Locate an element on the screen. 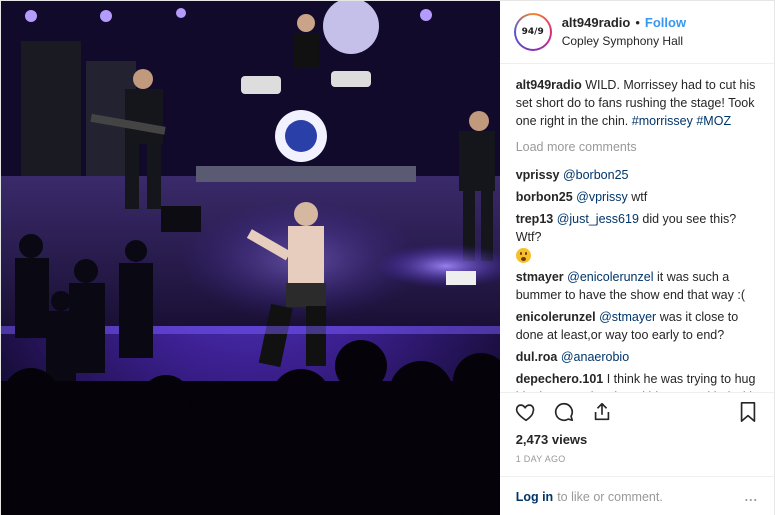 The image size is (775, 515). comment: borbon25 @vprissy wtf is located at coordinates (637, 197).